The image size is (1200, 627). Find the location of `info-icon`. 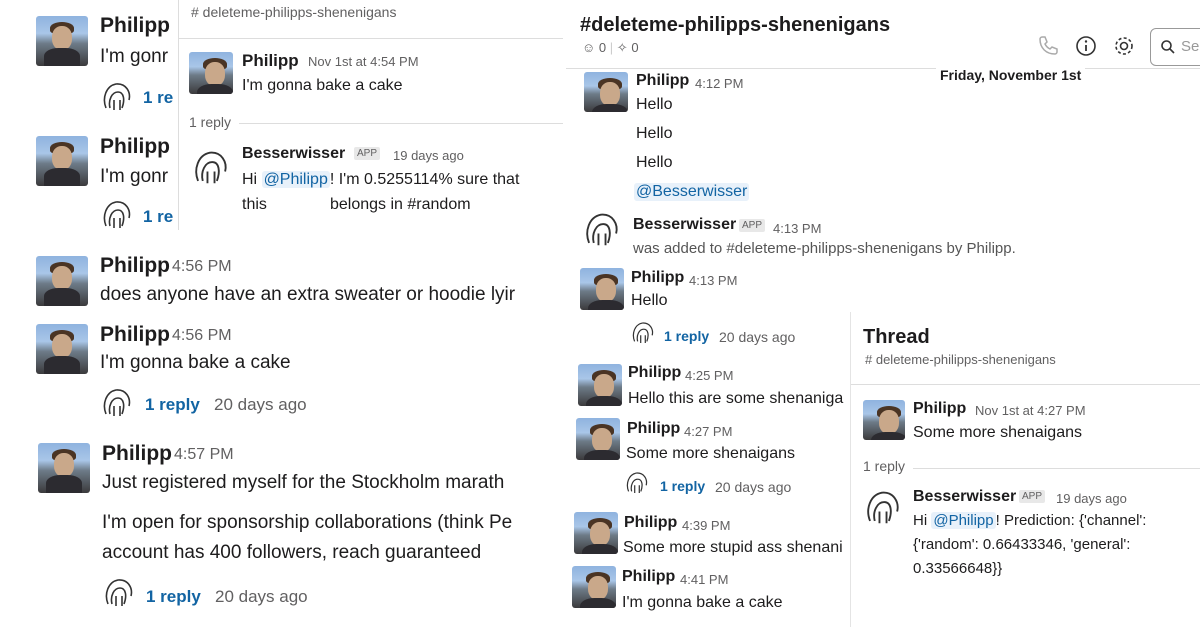

info-icon is located at coordinates (1086, 46).